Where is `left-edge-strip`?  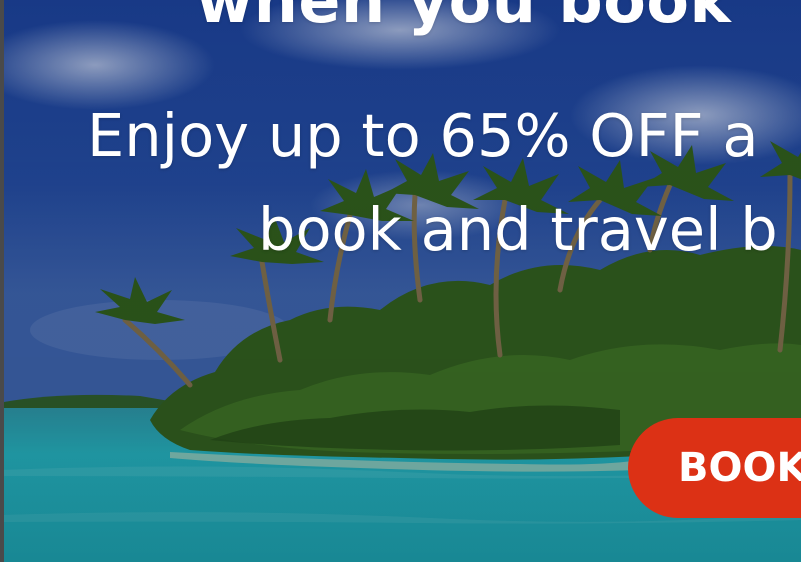 left-edge-strip is located at coordinates (2, 281).